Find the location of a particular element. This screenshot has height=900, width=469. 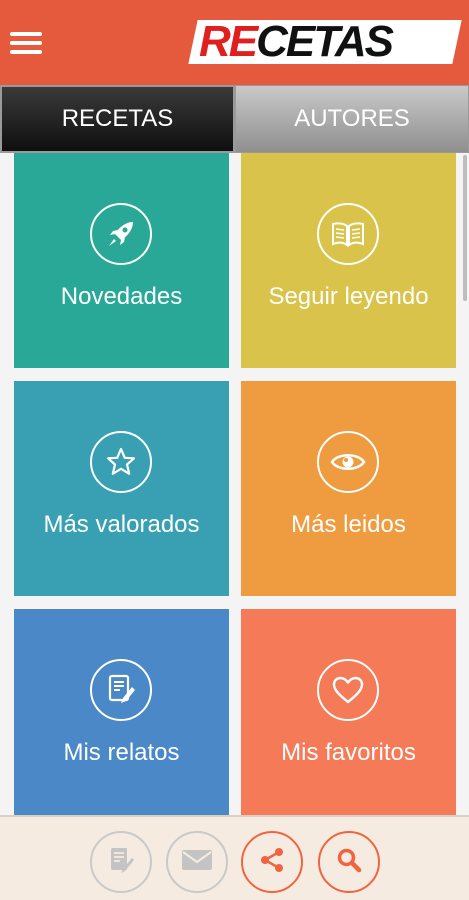

write-document-icon is located at coordinates (121, 862).